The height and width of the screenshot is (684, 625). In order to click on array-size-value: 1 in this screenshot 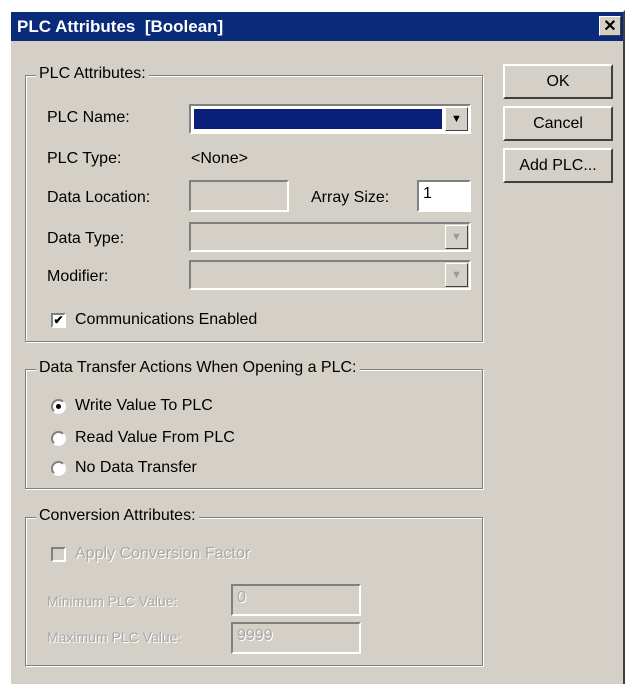, I will do `click(427, 193)`.